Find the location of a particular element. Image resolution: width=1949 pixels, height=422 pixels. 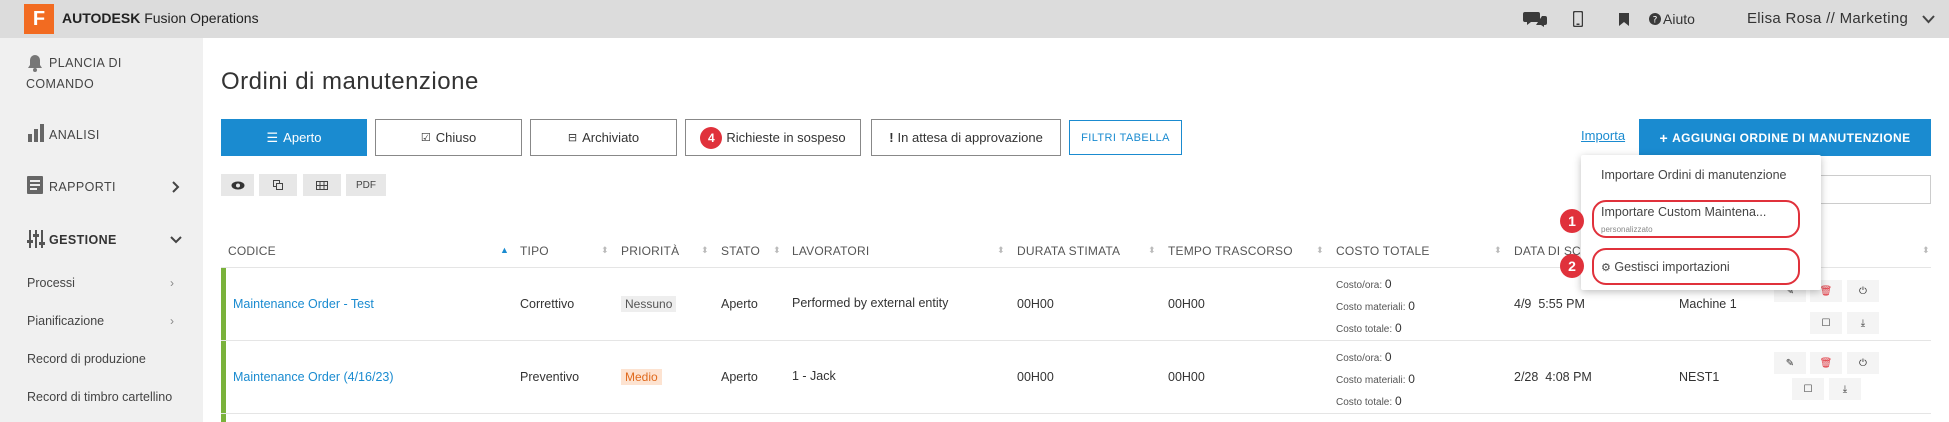

help-icon: ? is located at coordinates (1655, 19).